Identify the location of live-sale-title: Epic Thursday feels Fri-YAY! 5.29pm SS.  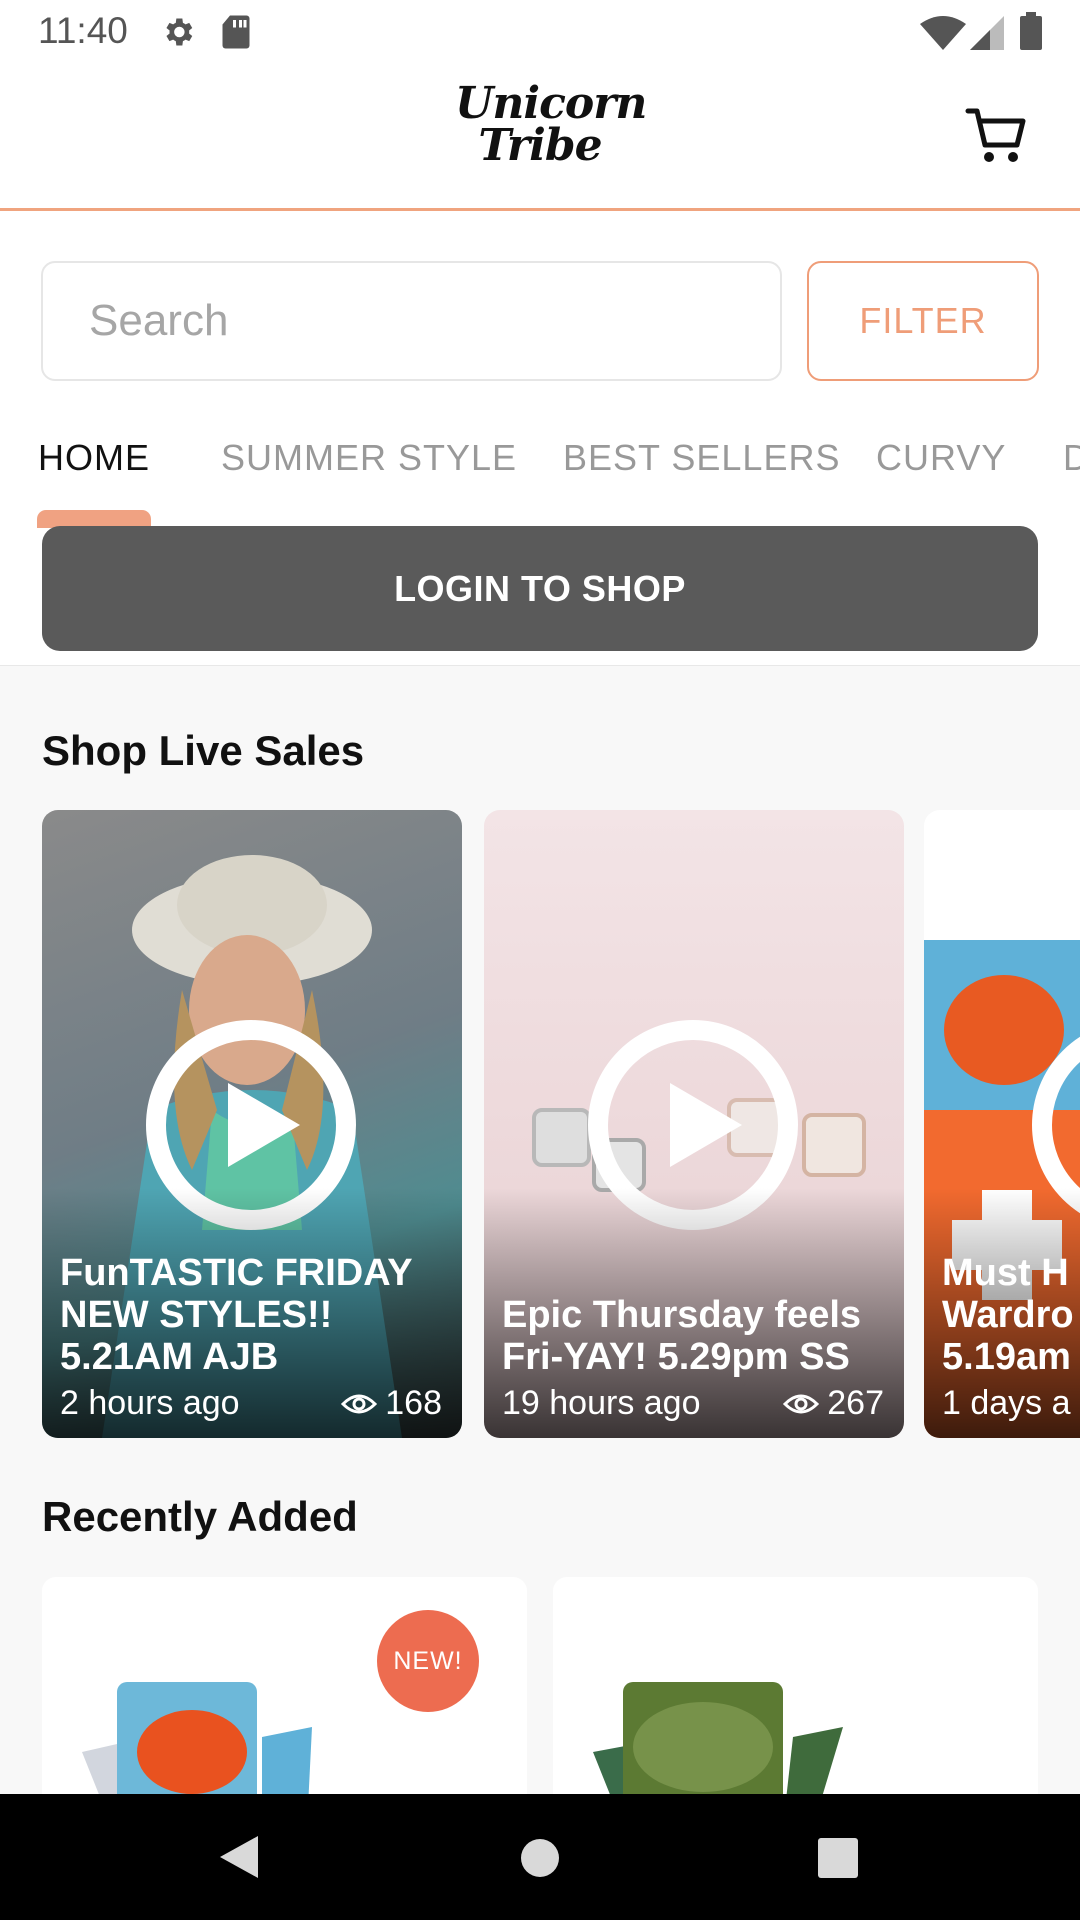
(682, 1336).